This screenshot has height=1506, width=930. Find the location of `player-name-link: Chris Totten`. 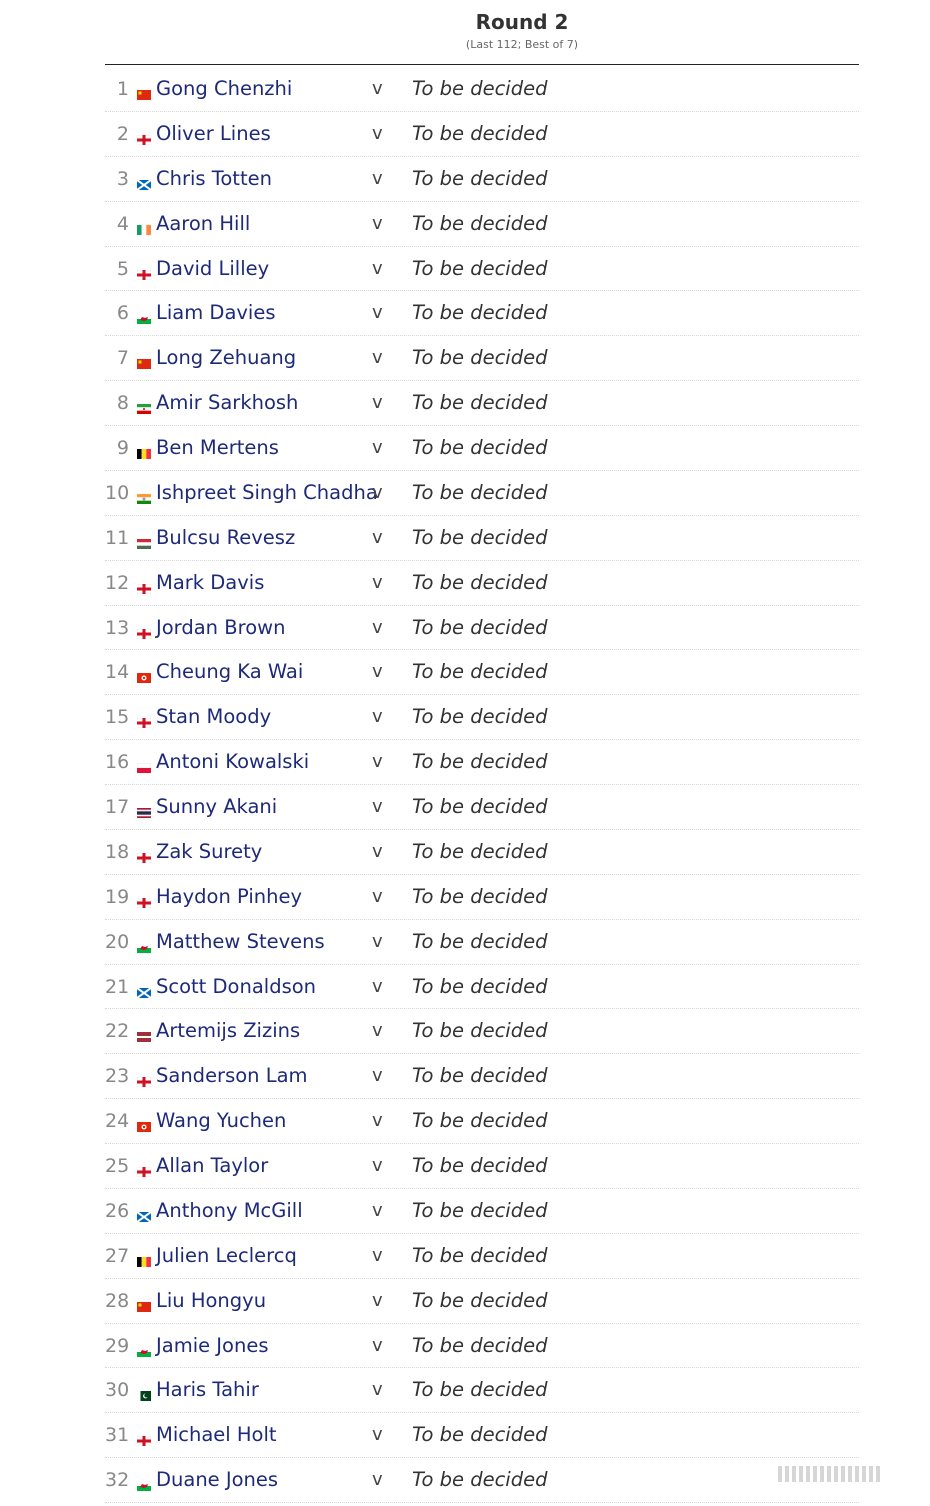

player-name-link: Chris Totten is located at coordinates (214, 178).